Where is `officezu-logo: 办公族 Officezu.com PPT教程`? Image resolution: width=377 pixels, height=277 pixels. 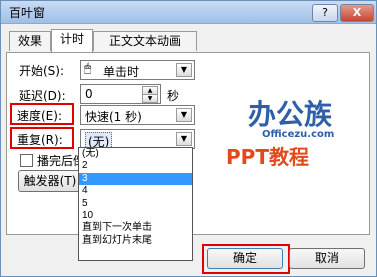
officezu-logo: 办公族 Officezu.com PPT教程 is located at coordinates (296, 131).